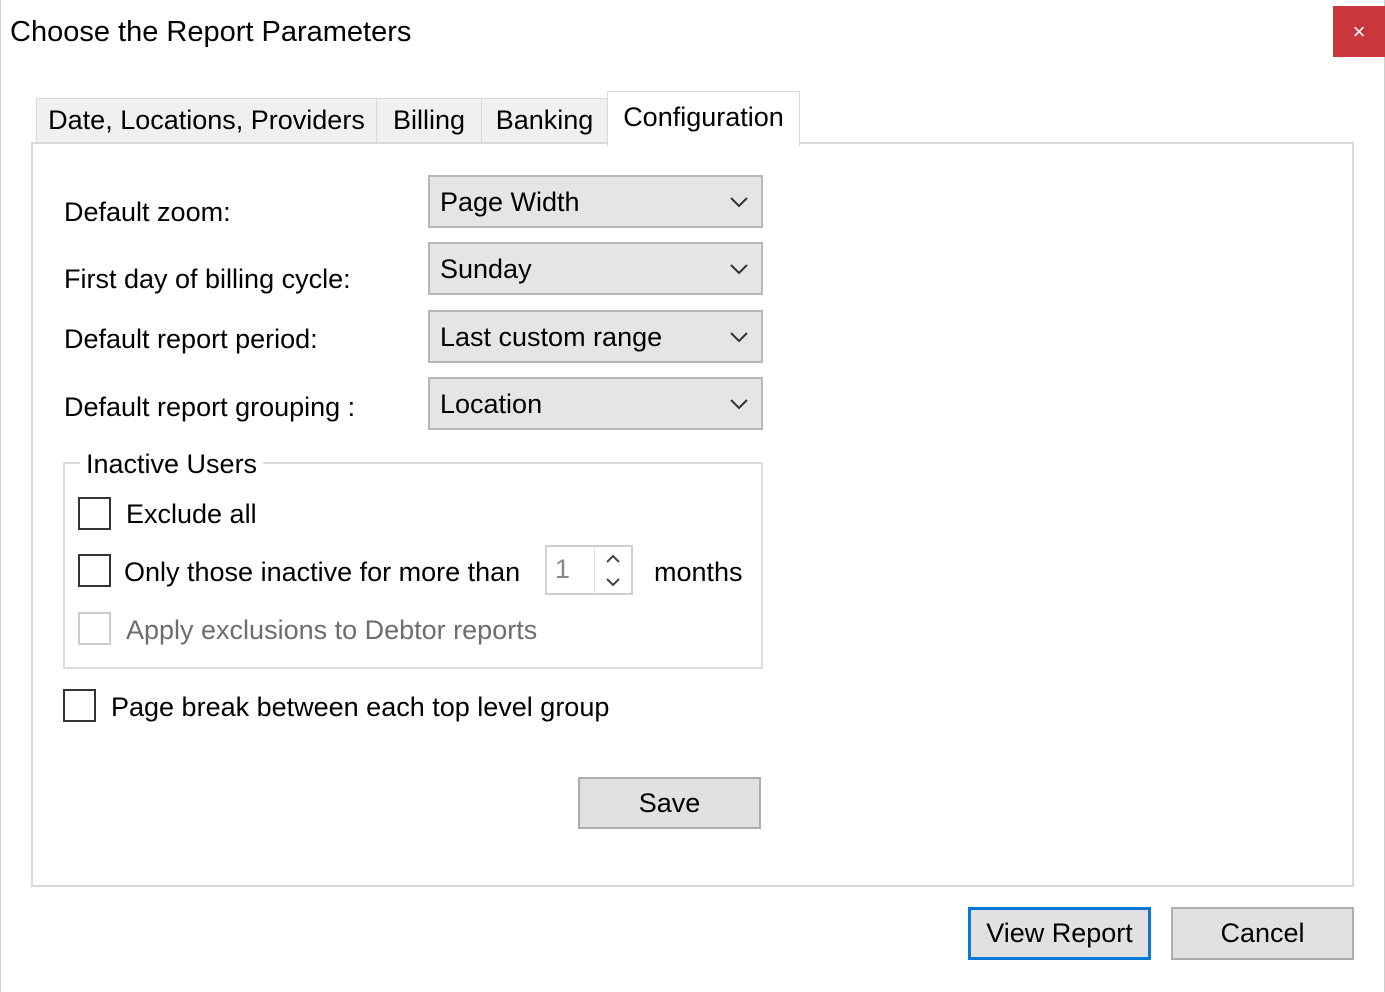 The width and height of the screenshot is (1385, 992). What do you see at coordinates (322, 572) in the screenshot?
I see `only-inactive-label: Only those inactive for more than` at bounding box center [322, 572].